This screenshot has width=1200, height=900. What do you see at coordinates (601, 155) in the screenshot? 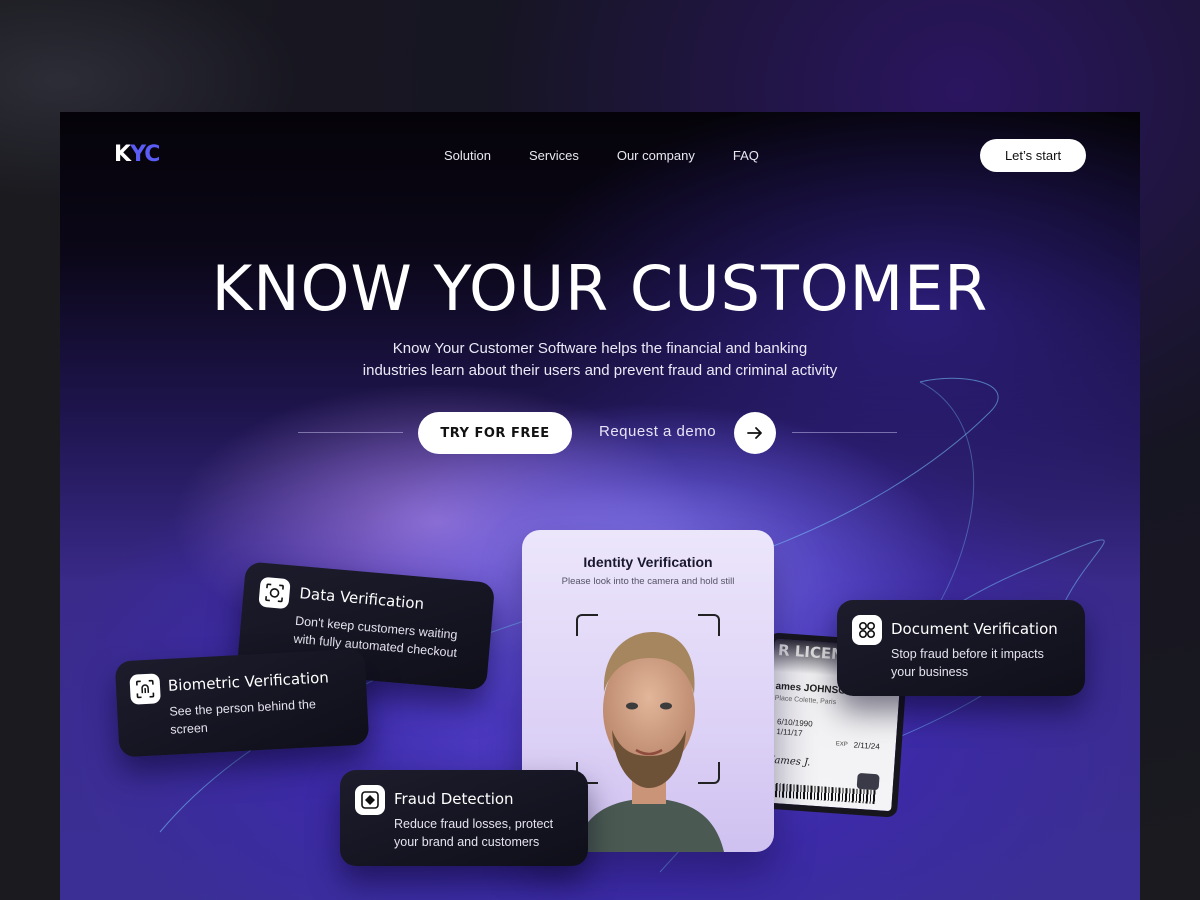
I see `main-nav: Solution Services Our company FAQ` at bounding box center [601, 155].